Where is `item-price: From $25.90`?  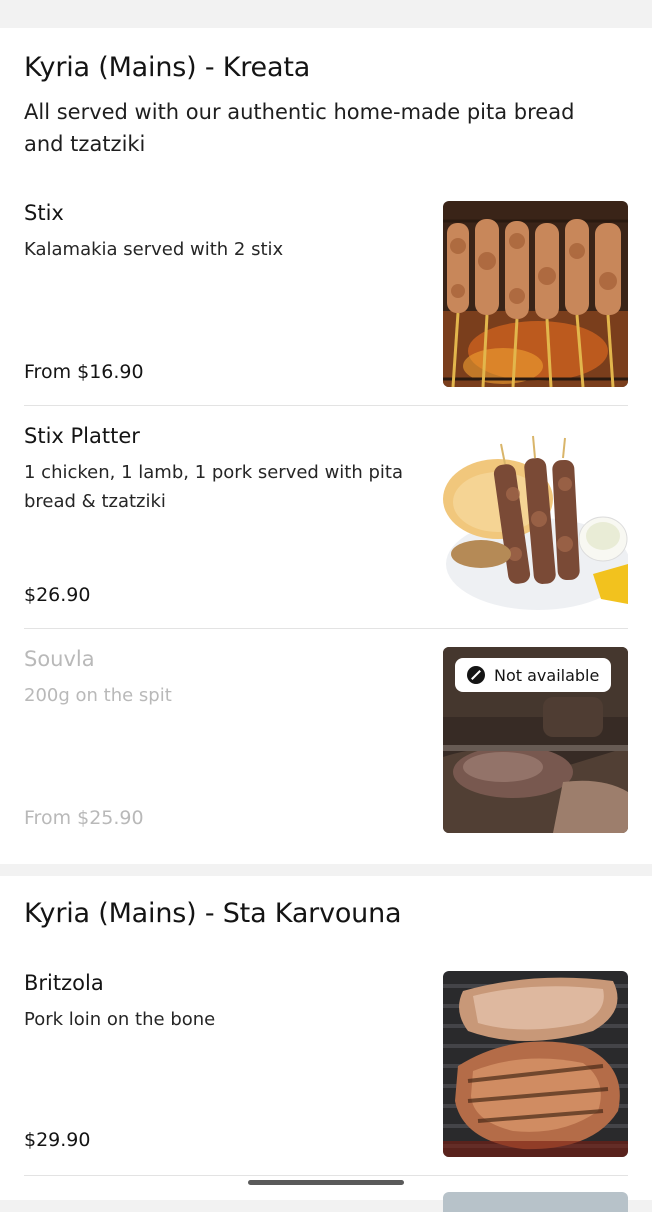
item-price: From $25.90 is located at coordinates (84, 818).